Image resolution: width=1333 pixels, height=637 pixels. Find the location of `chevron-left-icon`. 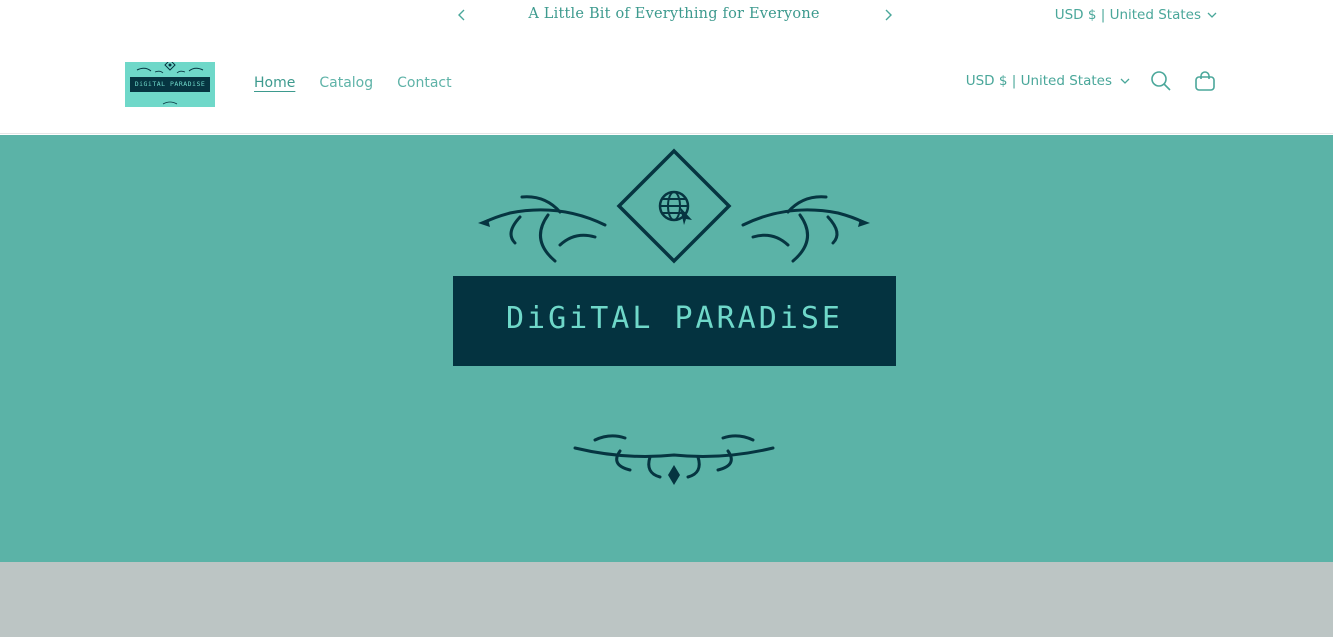

chevron-left-icon is located at coordinates (462, 15).